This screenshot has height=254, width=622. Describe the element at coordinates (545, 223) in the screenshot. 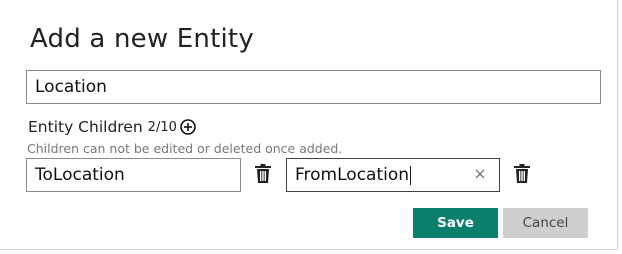

I see `cancel-button: Cancel` at that location.